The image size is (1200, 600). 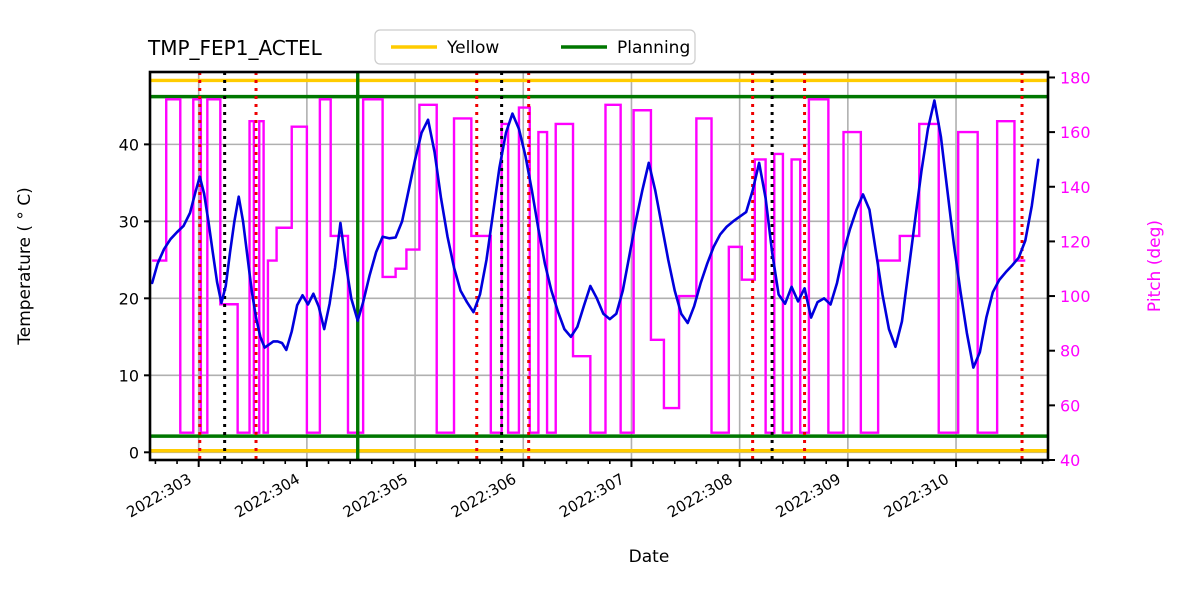 What do you see at coordinates (1070, 405) in the screenshot?
I see `ytick-label-right: 60` at bounding box center [1070, 405].